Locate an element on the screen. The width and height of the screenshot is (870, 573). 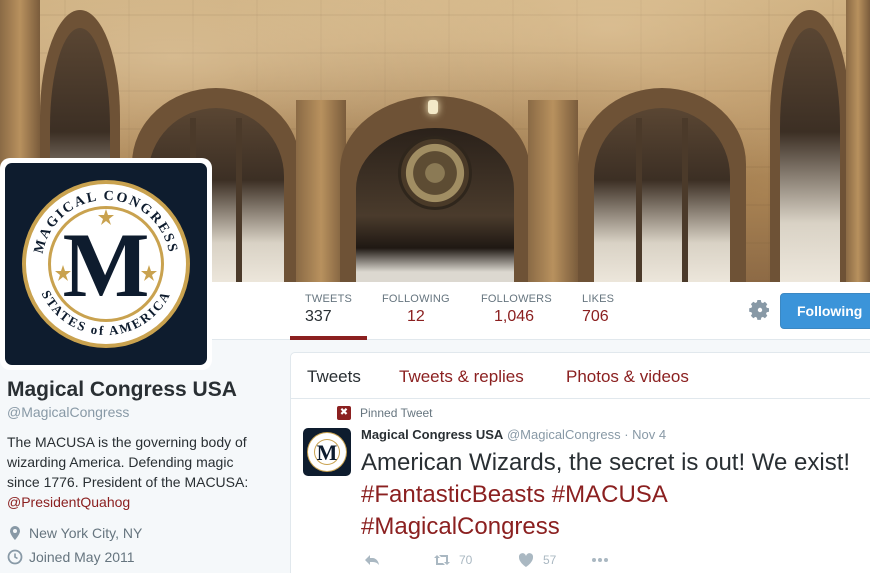
tweet-author-handle: @MagicalCongress is located at coordinates (564, 434).